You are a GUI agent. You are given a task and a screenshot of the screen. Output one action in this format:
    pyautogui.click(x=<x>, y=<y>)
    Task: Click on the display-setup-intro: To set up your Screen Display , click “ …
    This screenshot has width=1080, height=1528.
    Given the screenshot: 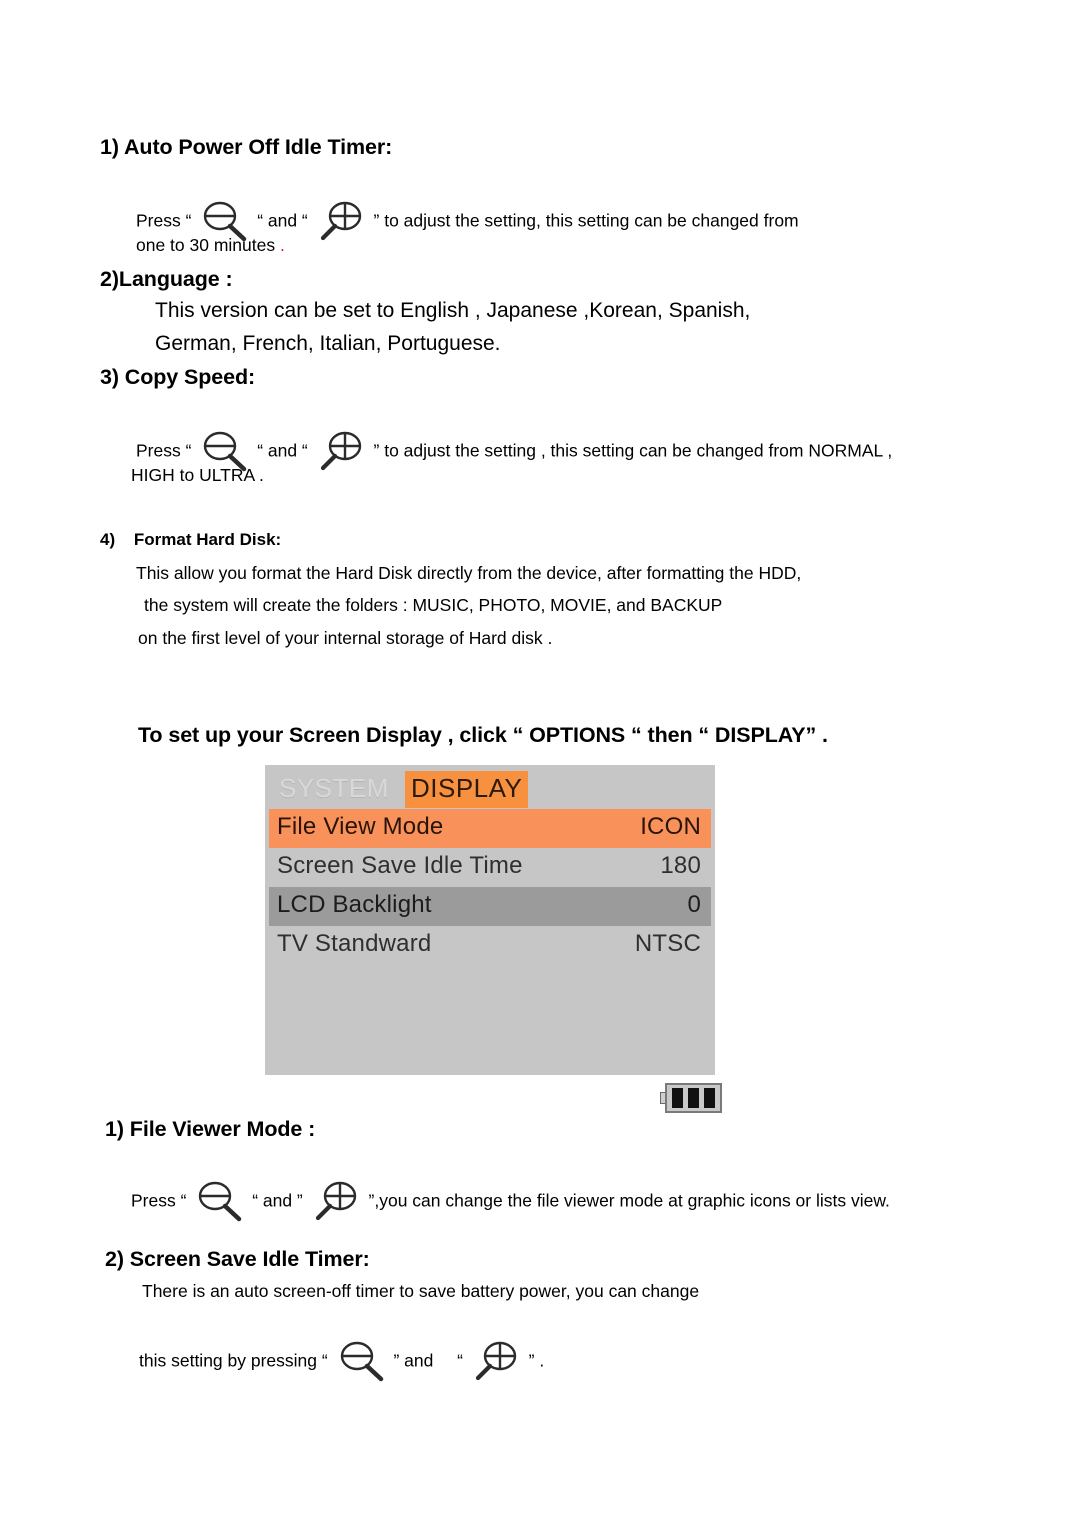 What is the action you would take?
    pyautogui.click(x=483, y=735)
    